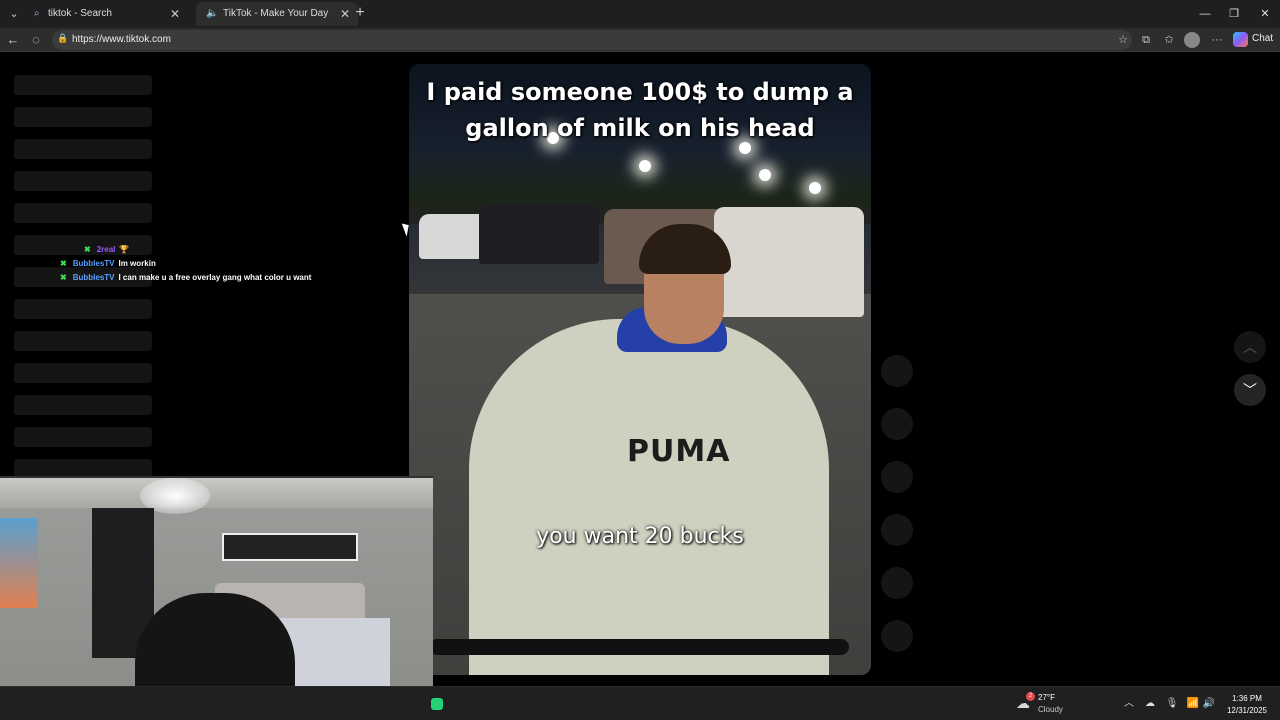  What do you see at coordinates (36, 40) in the screenshot?
I see `stop-loading-button: ◌` at bounding box center [36, 40].